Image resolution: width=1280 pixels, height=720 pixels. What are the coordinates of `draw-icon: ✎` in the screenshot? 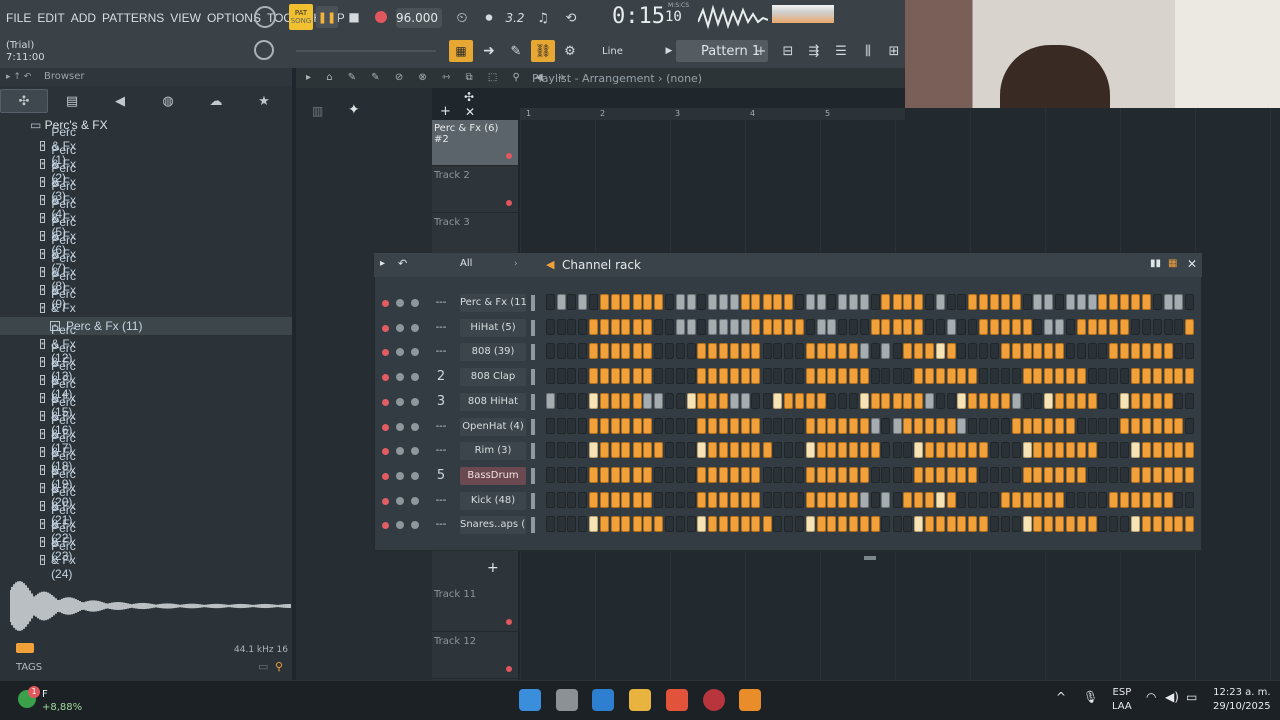 It's located at (516, 51).